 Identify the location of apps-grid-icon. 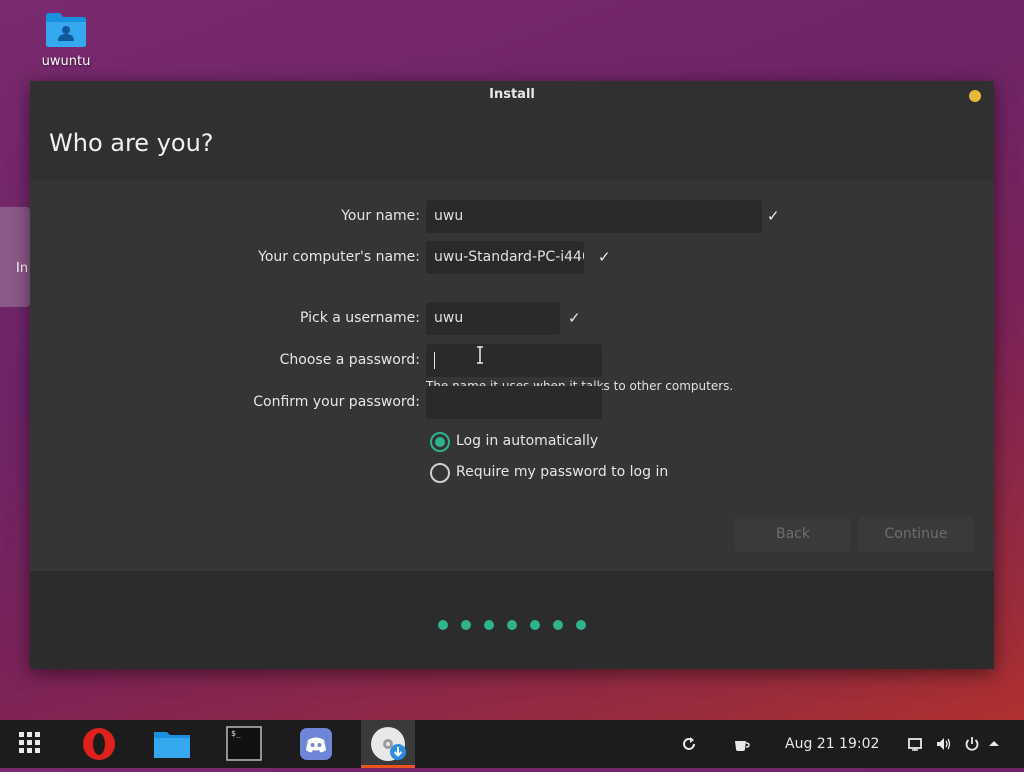
(32, 744).